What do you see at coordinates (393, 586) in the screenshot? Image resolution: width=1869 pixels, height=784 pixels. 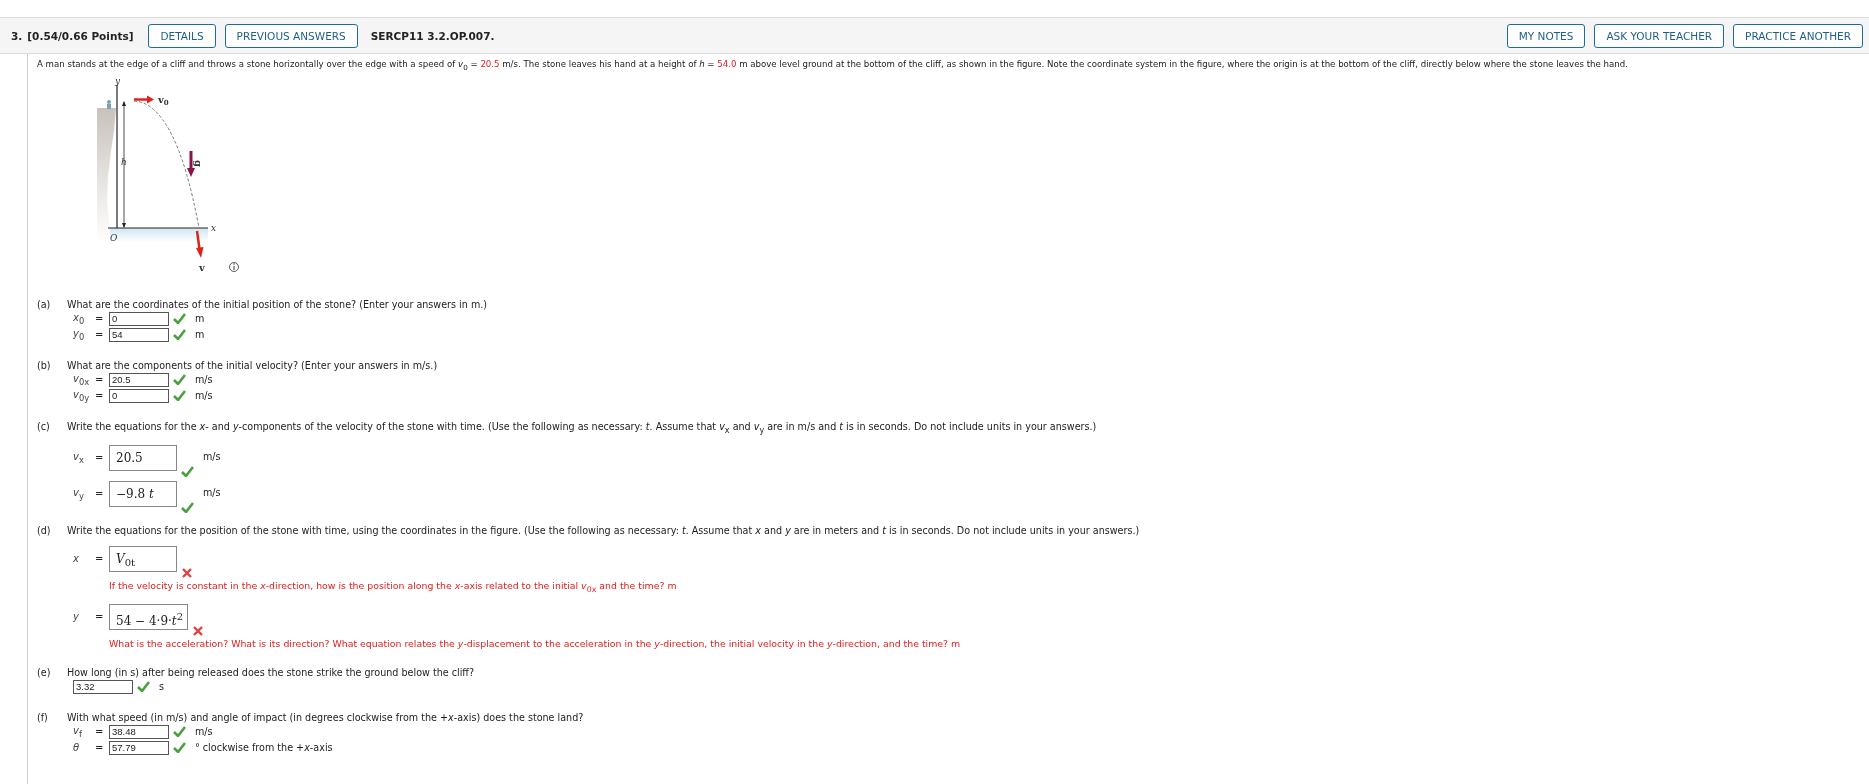 I see `hint-text: If the velocity is constant in the x-direction, how is the position along the x-axis related to the initial v$_{0x}$ and the time? m` at bounding box center [393, 586].